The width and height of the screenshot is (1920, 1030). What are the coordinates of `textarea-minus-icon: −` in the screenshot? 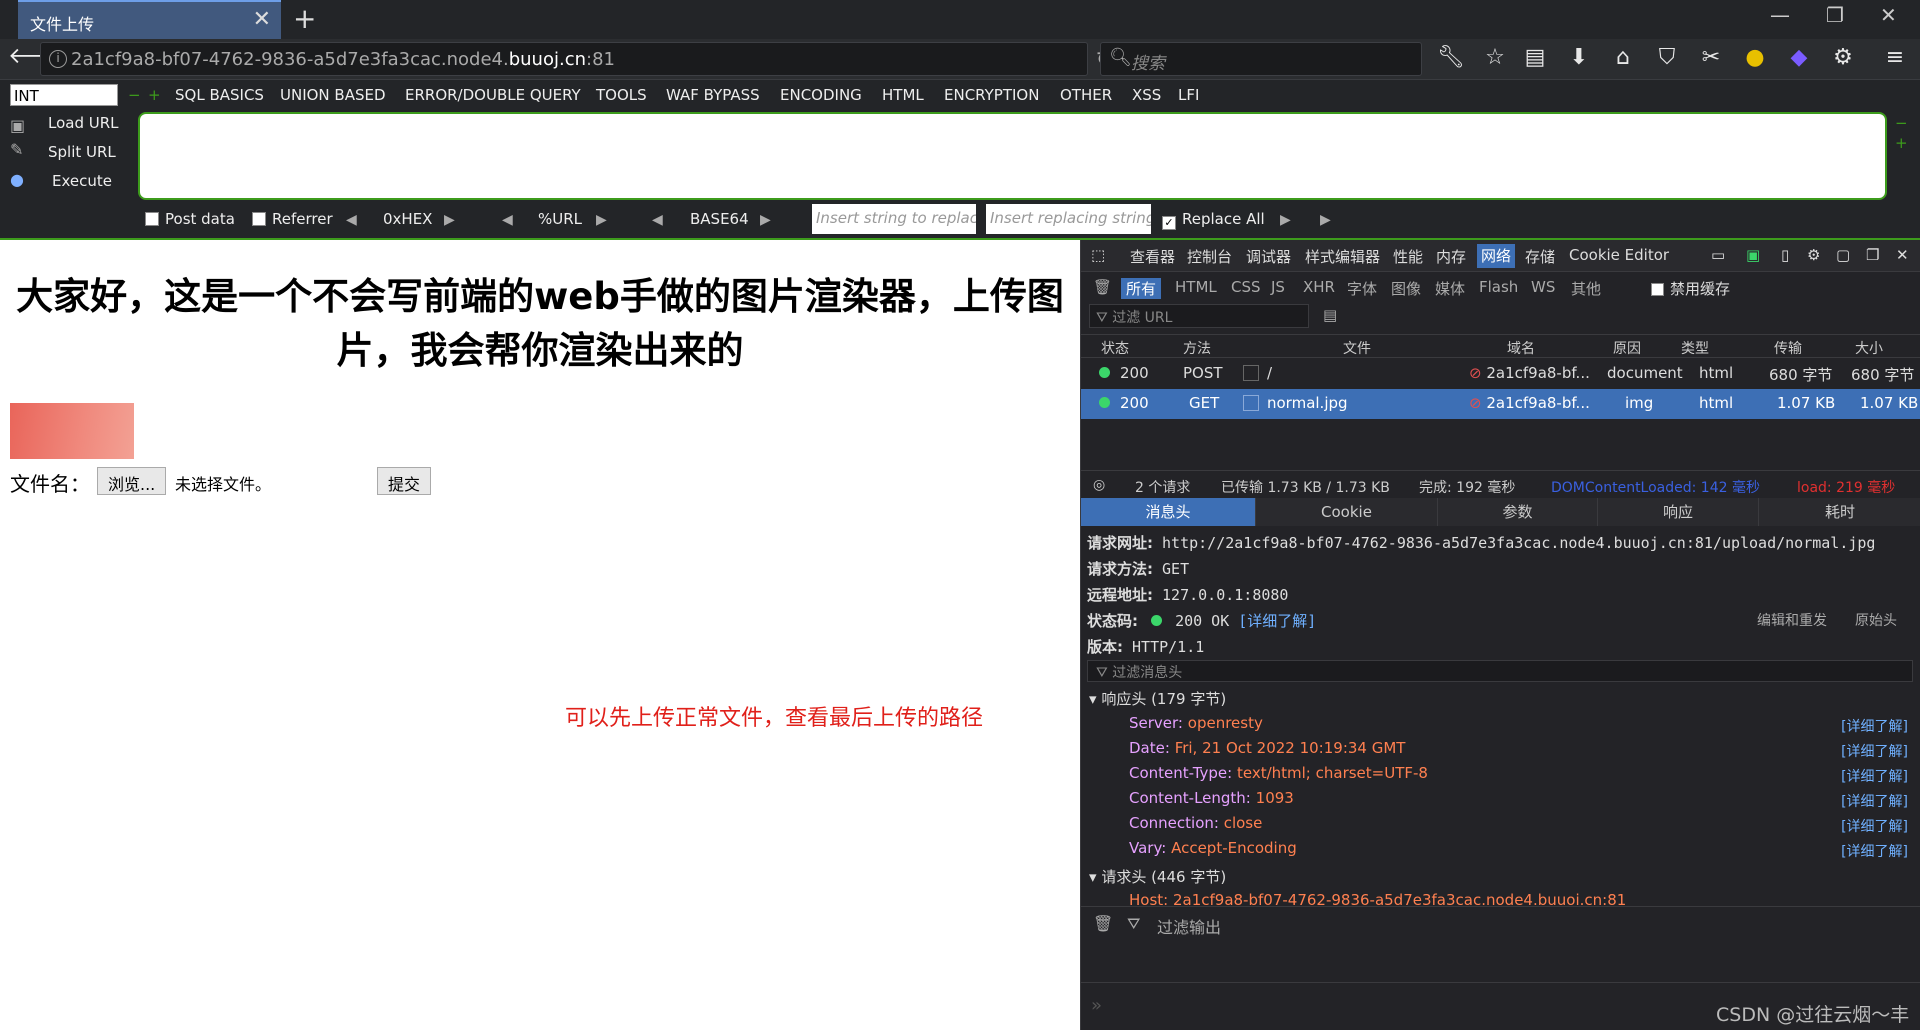 It's located at (1901, 123).